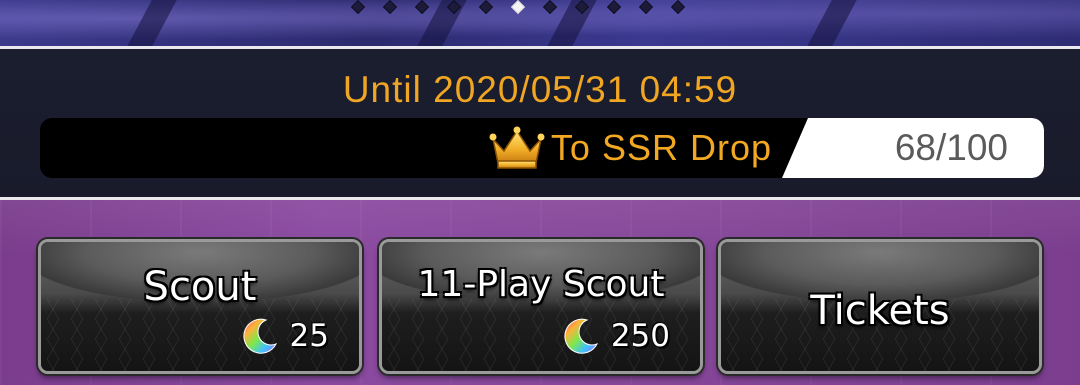  Describe the element at coordinates (517, 147) in the screenshot. I see `crown-icon` at that location.